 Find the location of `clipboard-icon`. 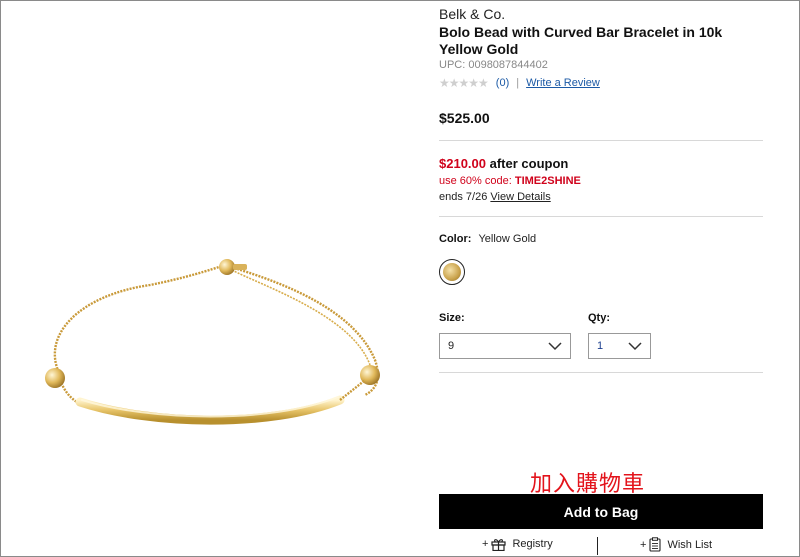

clipboard-icon is located at coordinates (655, 544).